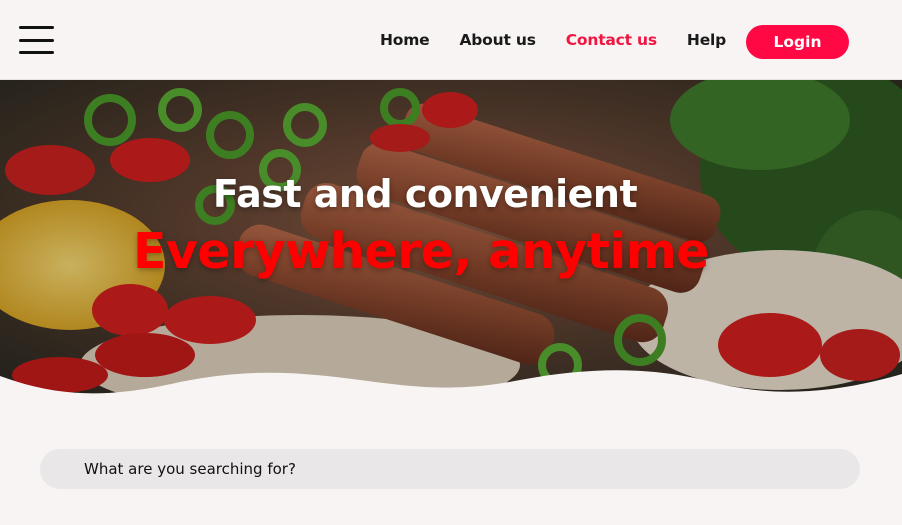 The image size is (902, 525). Describe the element at coordinates (405, 40) in the screenshot. I see `nav-home-link: Home` at that location.